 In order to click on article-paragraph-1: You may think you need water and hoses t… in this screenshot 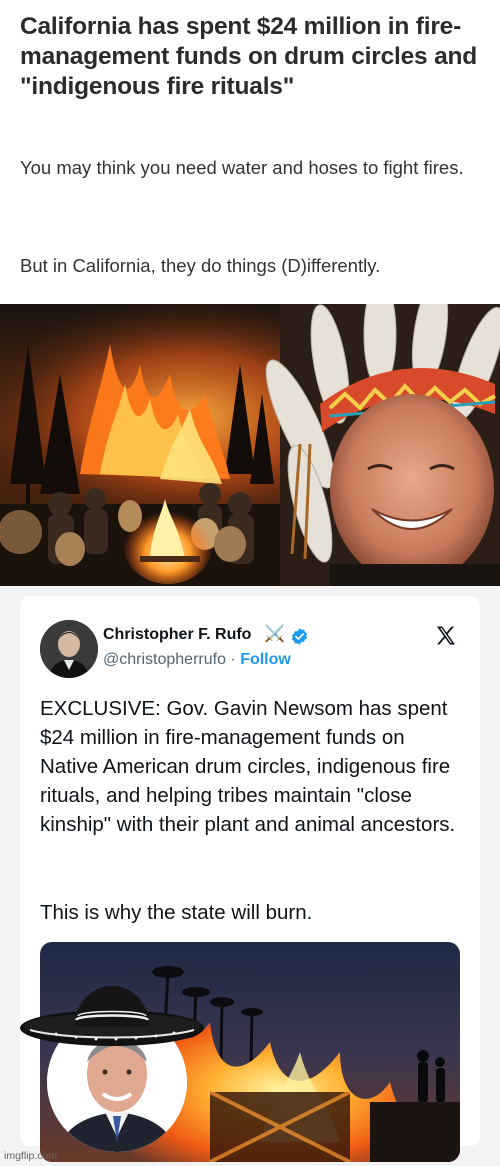, I will do `click(242, 167)`.